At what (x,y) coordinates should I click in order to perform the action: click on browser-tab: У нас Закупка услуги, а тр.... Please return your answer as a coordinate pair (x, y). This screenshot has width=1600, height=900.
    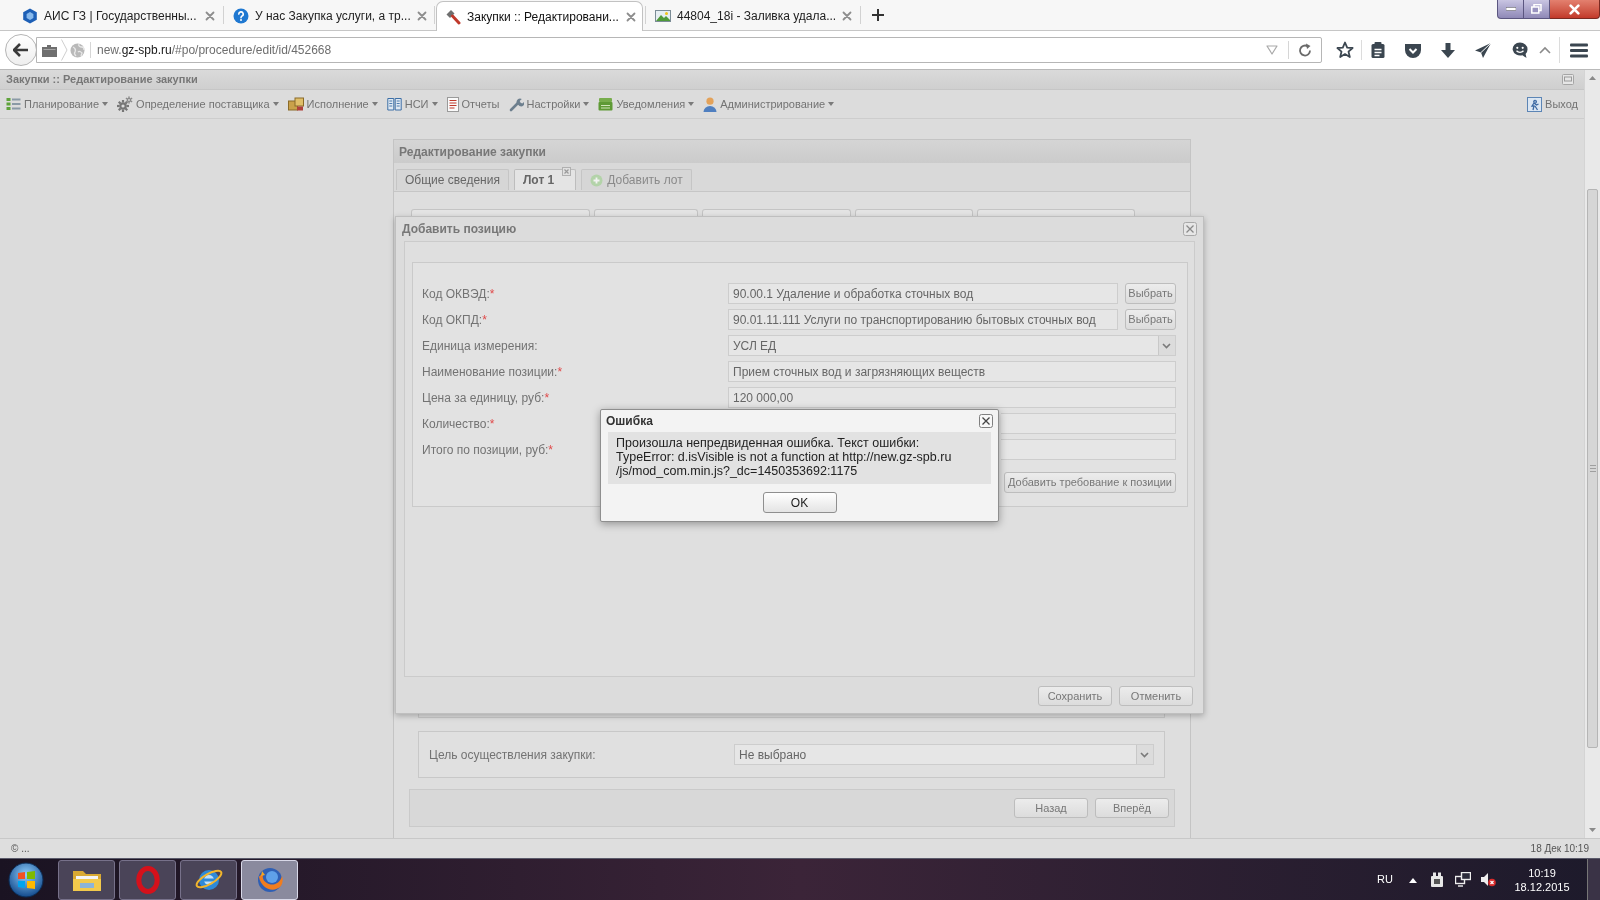
    Looking at the image, I should click on (328, 15).